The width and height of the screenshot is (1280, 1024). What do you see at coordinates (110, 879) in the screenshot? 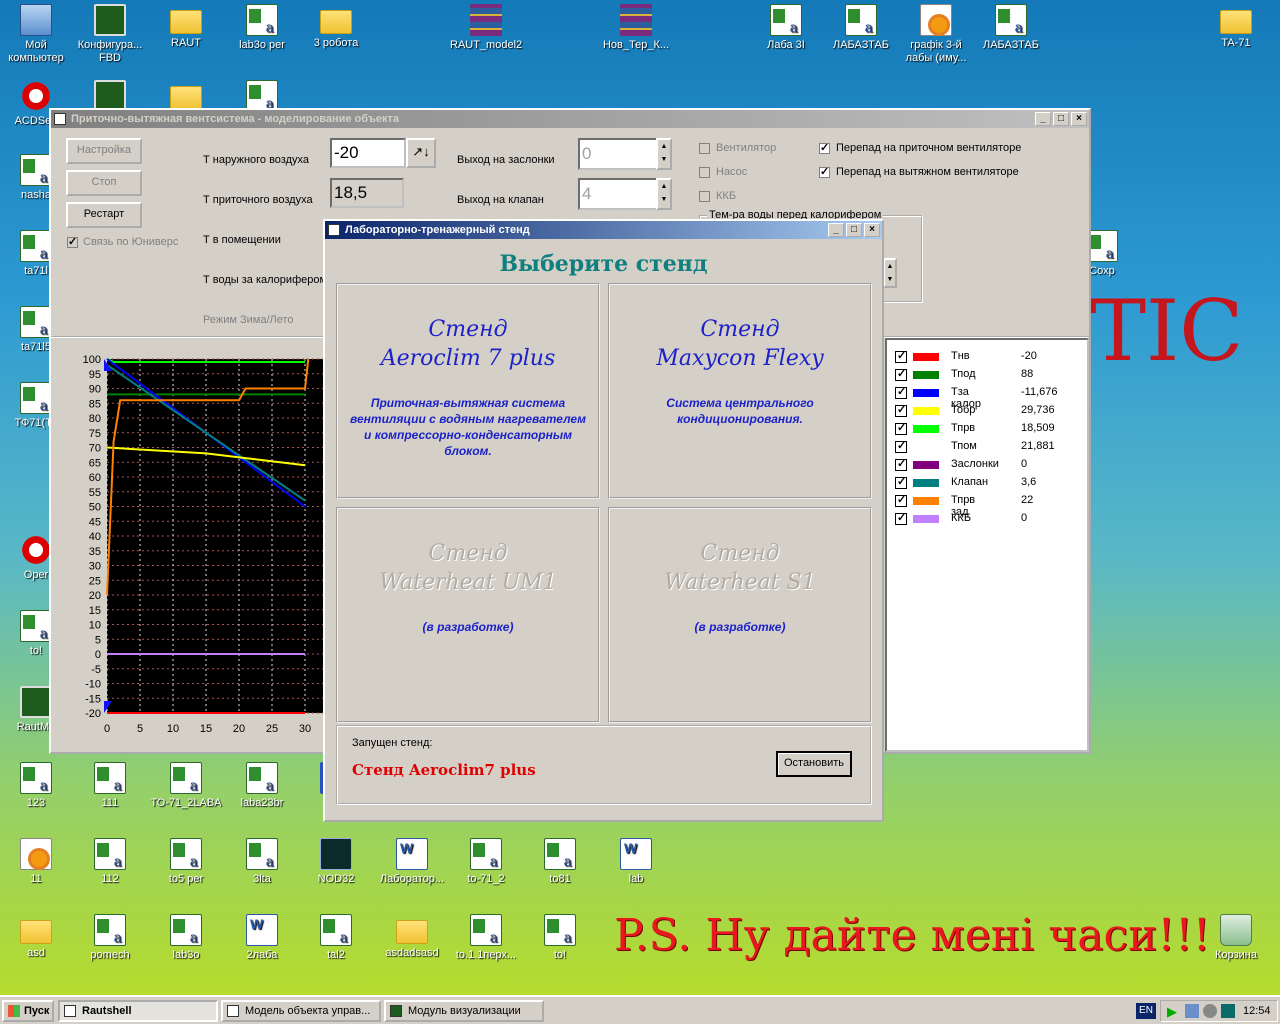
I see `desktop-icon-label: 112` at bounding box center [110, 879].